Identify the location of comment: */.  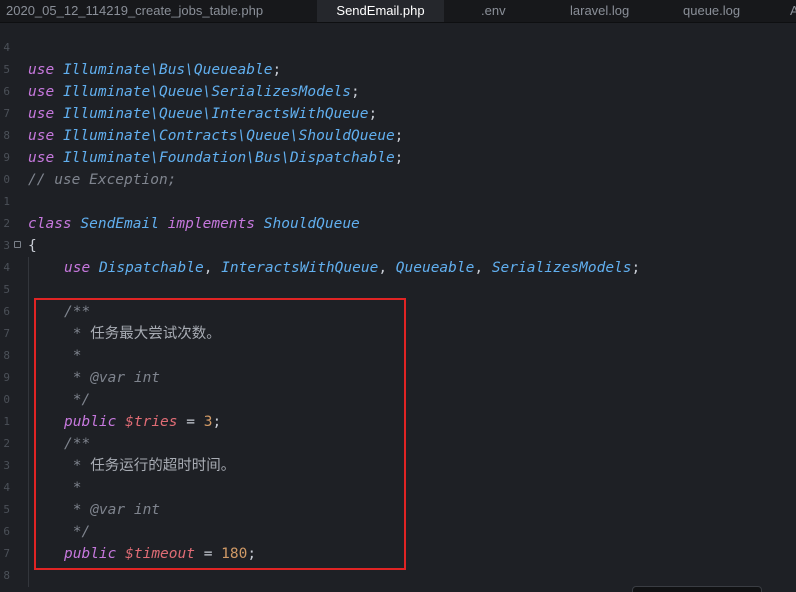
(77, 400).